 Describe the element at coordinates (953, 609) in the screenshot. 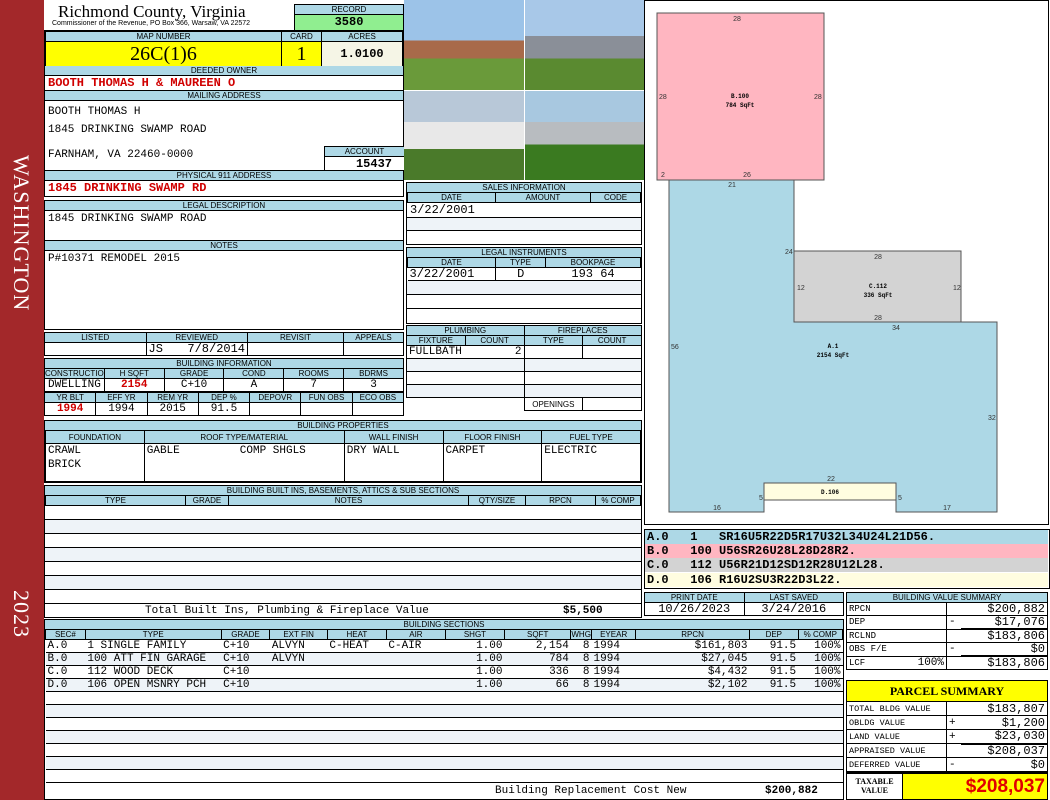

I see `summary-sign` at that location.